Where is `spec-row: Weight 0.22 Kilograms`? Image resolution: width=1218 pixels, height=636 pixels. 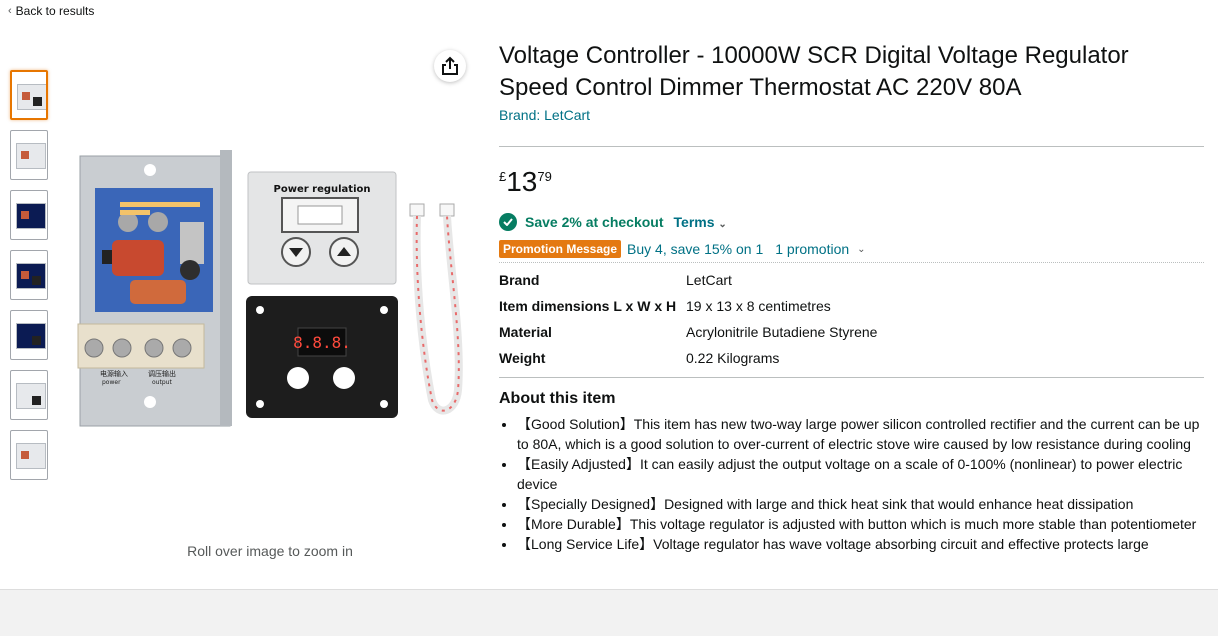 spec-row: Weight 0.22 Kilograms is located at coordinates (688, 358).